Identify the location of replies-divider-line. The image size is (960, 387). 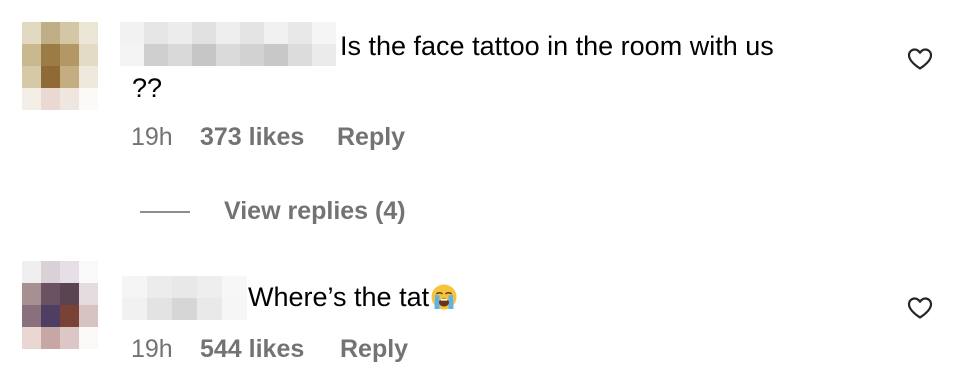
(165, 212).